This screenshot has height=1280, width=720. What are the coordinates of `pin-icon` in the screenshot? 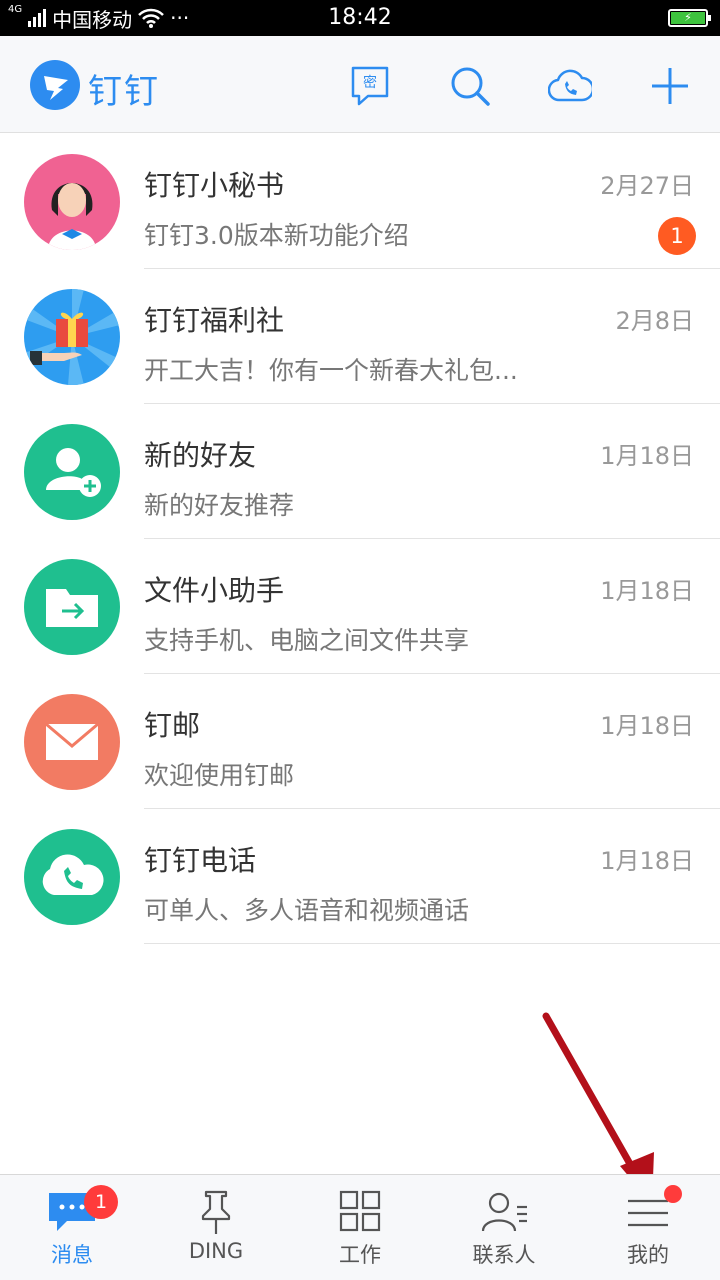 It's located at (216, 1212).